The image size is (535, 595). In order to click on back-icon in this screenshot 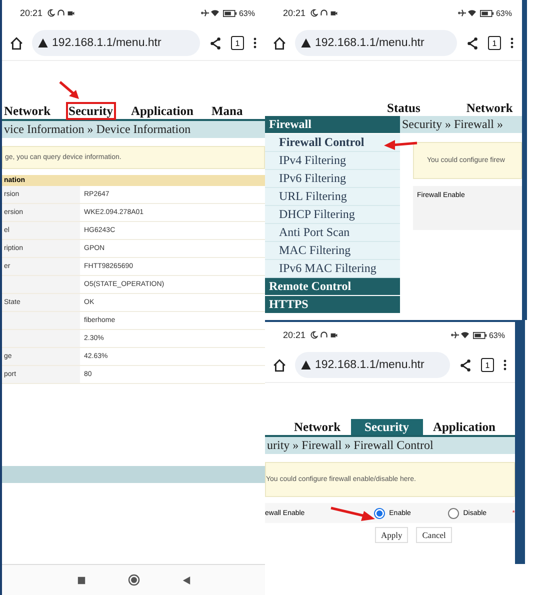, I will do `click(186, 580)`.